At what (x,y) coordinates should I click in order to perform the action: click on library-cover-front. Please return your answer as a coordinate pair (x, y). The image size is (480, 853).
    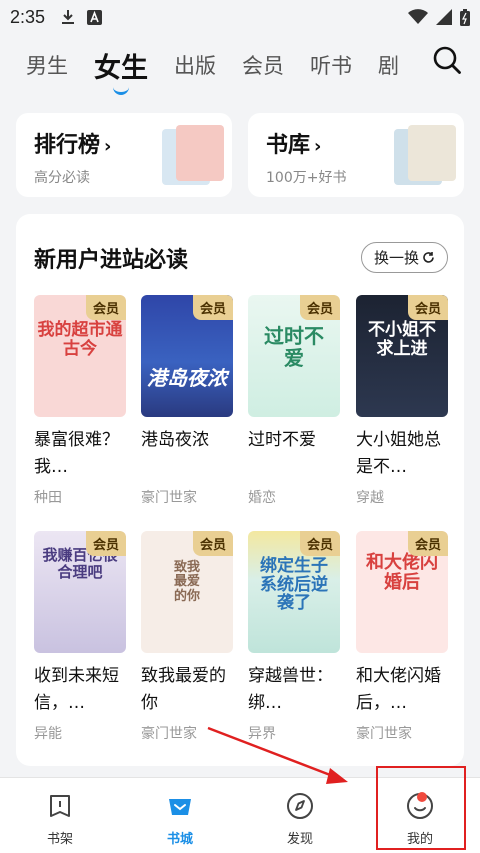
    Looking at the image, I should click on (432, 153).